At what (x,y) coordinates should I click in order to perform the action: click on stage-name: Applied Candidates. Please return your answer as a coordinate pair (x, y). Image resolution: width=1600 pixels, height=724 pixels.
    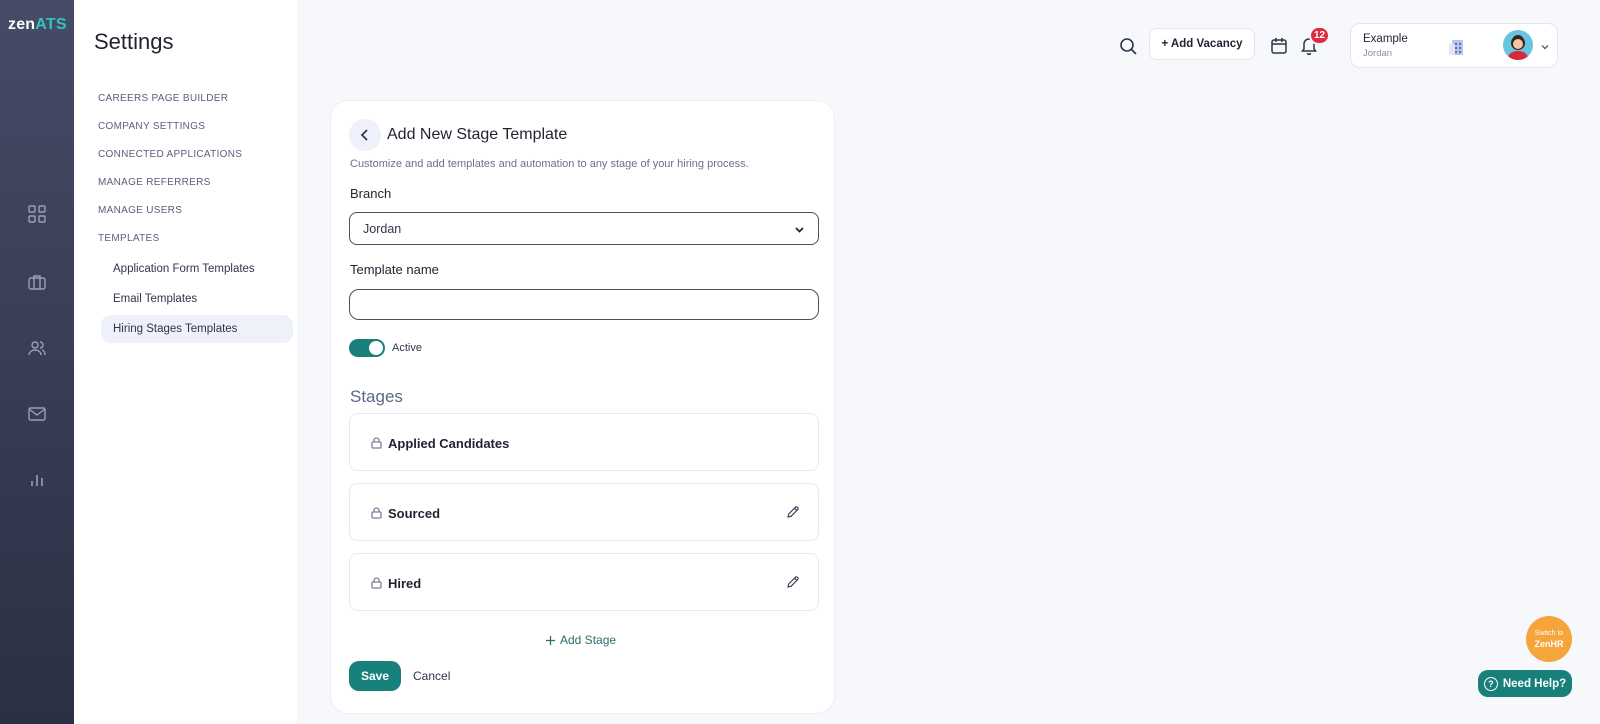
    Looking at the image, I should click on (449, 443).